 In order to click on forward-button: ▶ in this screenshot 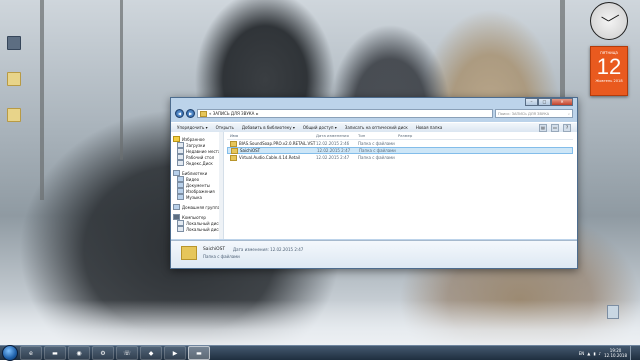, I will do `click(190, 113)`.